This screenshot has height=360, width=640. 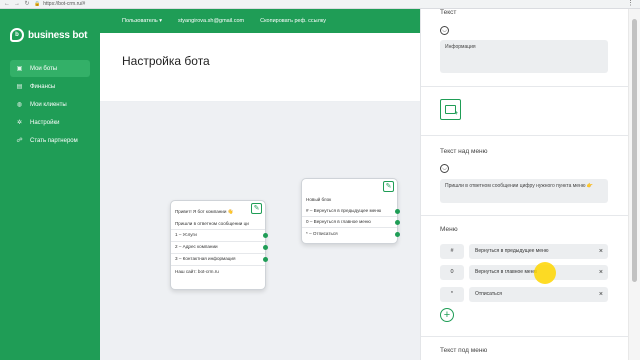 What do you see at coordinates (64, 4) in the screenshot?
I see `url-text: https://bot-crm.ru/#` at bounding box center [64, 4].